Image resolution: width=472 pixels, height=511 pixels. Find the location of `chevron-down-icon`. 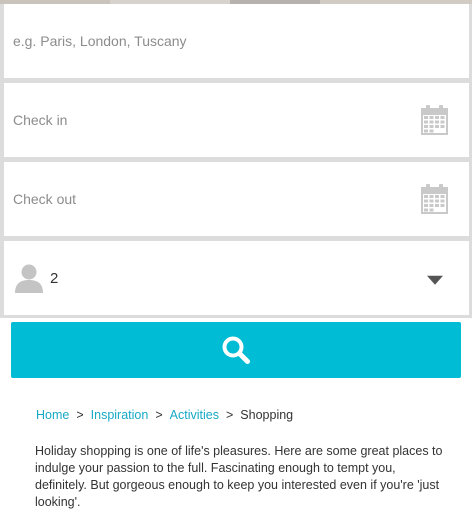

chevron-down-icon is located at coordinates (435, 280).